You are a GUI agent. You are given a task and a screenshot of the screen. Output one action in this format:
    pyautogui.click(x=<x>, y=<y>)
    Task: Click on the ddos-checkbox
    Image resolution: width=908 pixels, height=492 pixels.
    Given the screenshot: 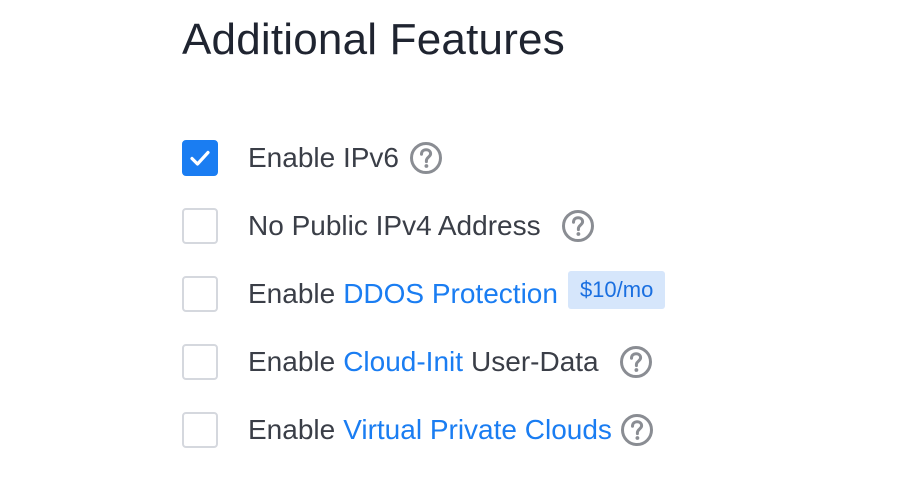 What is the action you would take?
    pyautogui.click(x=200, y=294)
    